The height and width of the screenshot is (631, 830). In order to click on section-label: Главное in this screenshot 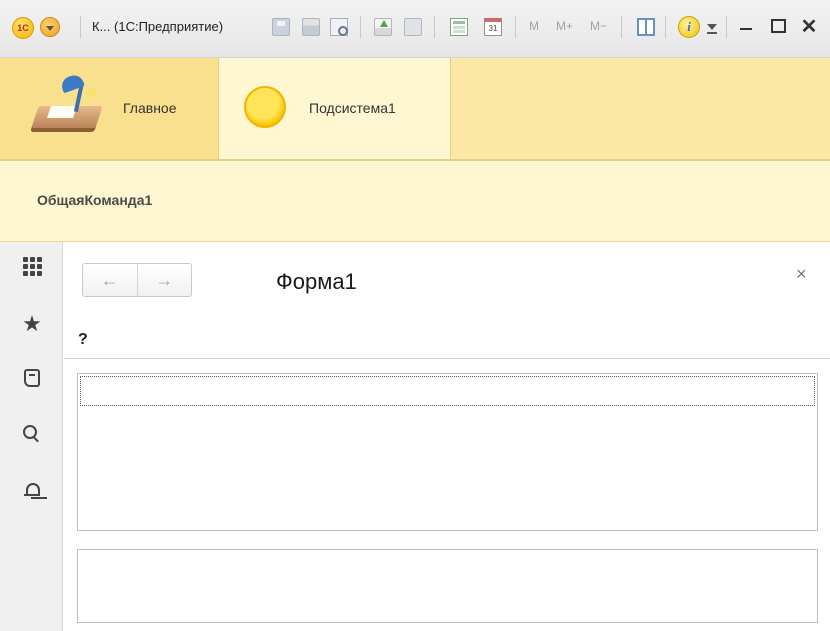, I will do `click(150, 108)`.